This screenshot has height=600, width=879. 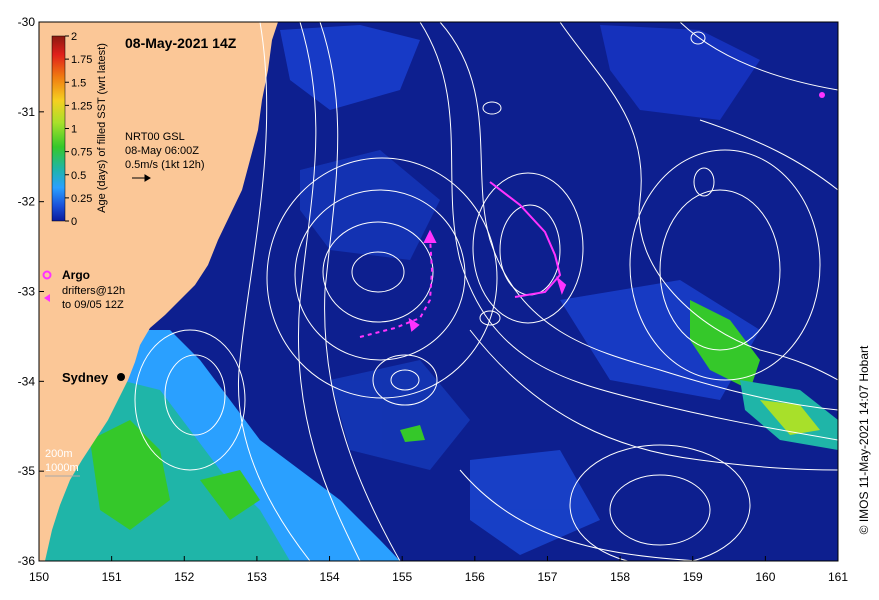 I want to click on x-tick-label: 157, so click(x=547, y=577).